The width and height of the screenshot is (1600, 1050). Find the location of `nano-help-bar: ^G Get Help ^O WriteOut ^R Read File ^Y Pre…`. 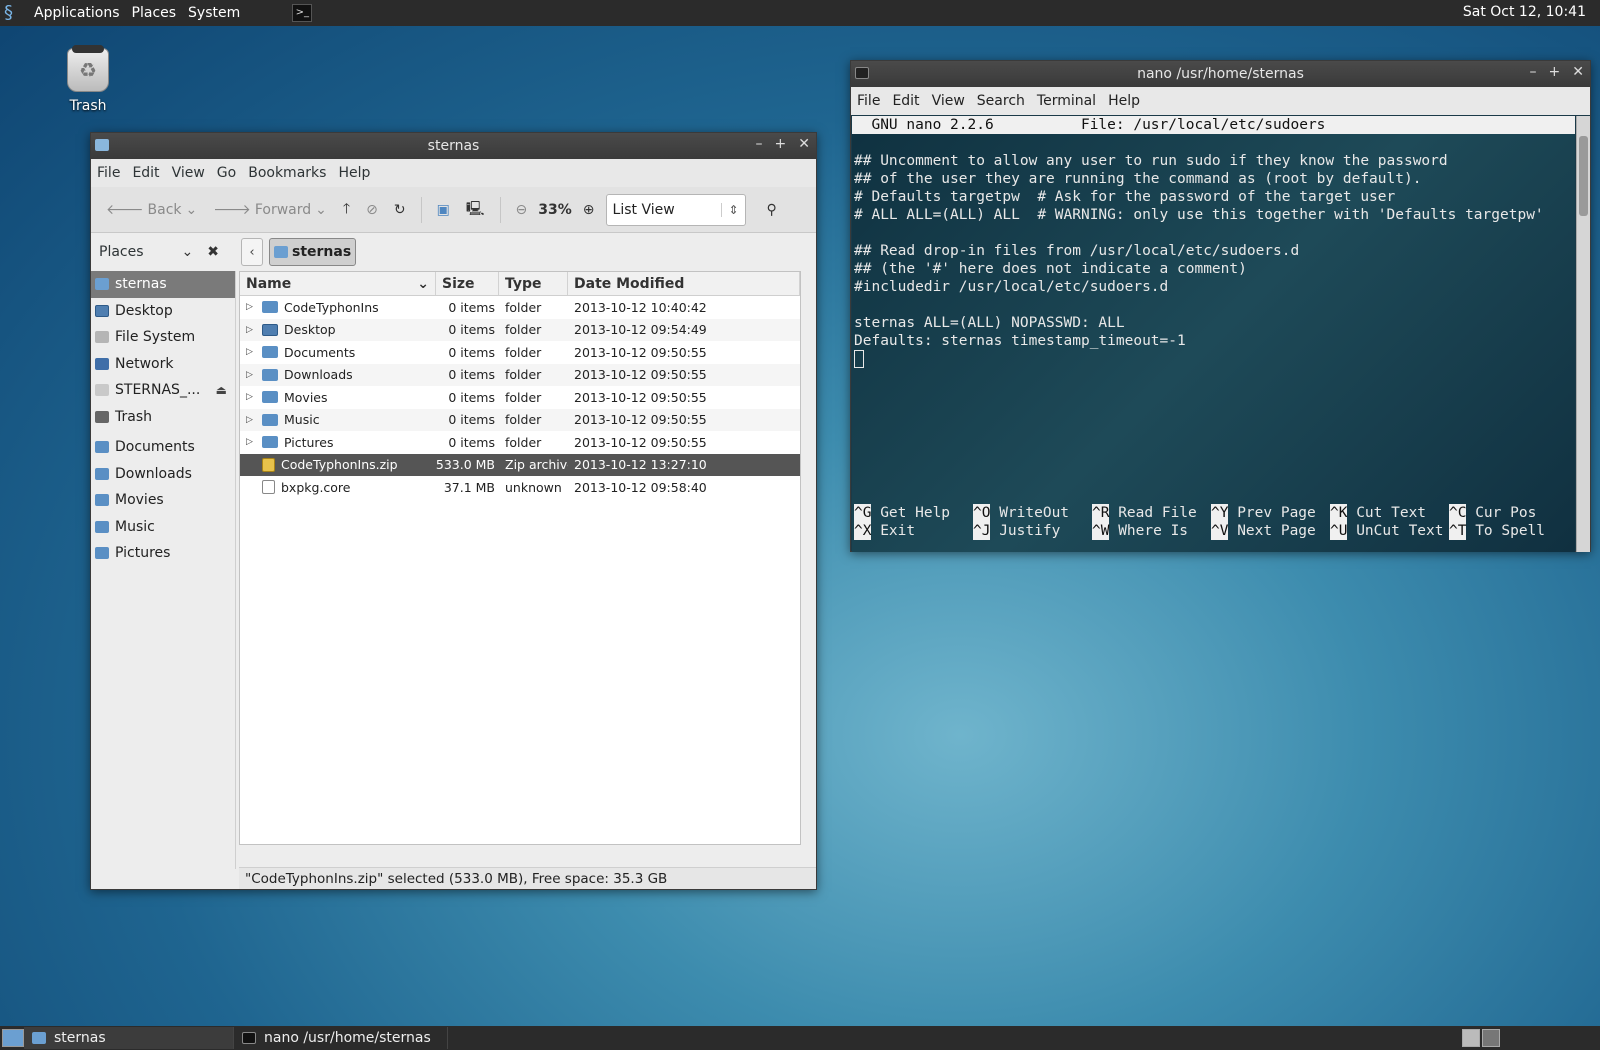

nano-help-bar: ^G Get Help ^O WriteOut ^R Read File ^Y Pre… is located at coordinates (1211, 522).